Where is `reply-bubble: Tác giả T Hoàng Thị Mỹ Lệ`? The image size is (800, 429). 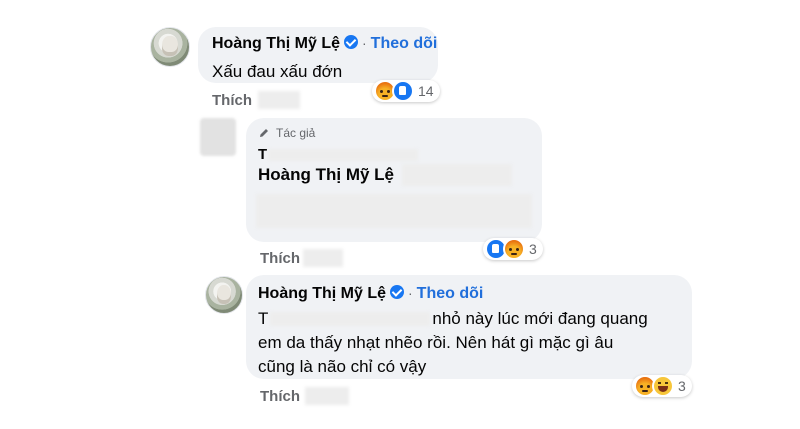
reply-bubble: Tác giả T Hoàng Thị Mỹ Lệ is located at coordinates (394, 180).